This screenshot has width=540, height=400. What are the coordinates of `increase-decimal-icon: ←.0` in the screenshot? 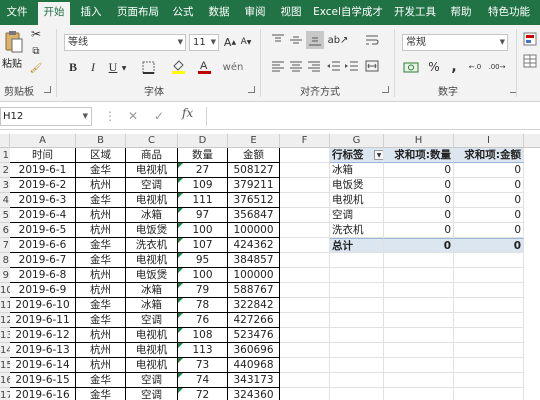 It's located at (475, 67).